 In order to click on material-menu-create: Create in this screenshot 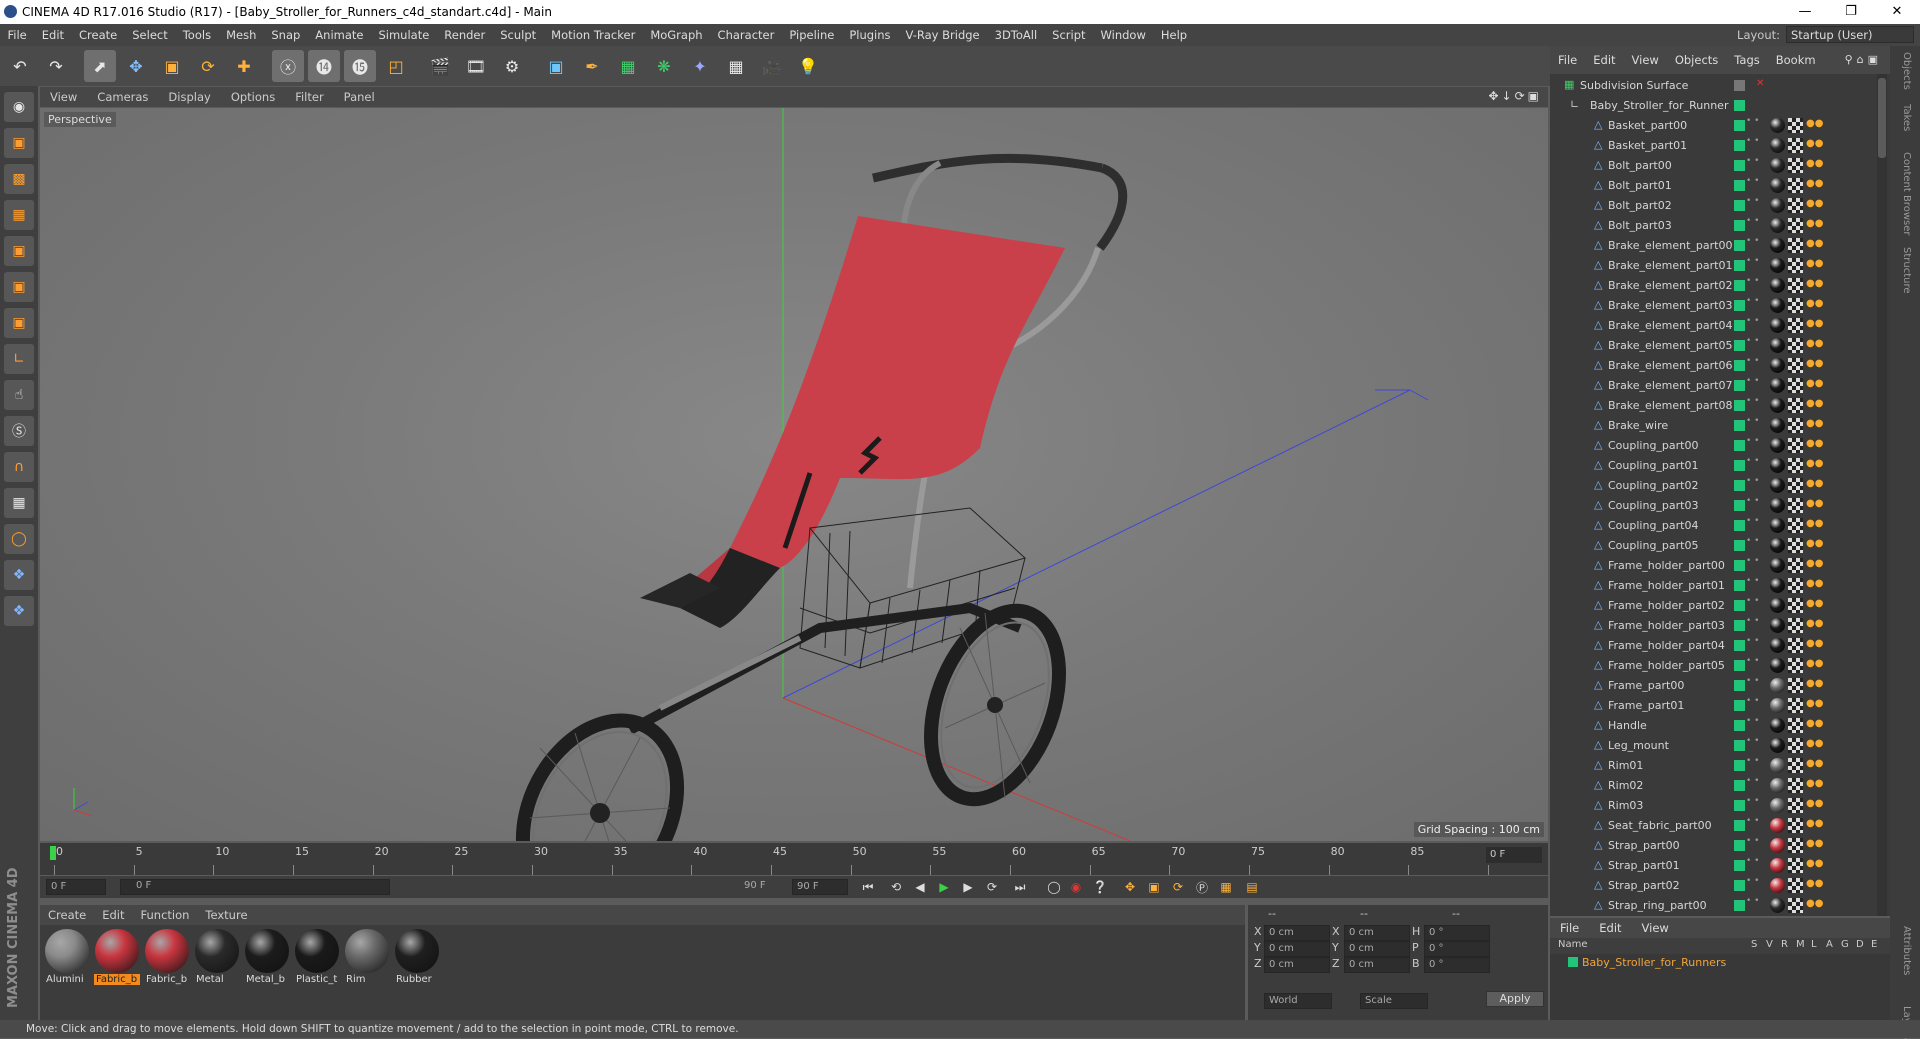, I will do `click(67, 915)`.